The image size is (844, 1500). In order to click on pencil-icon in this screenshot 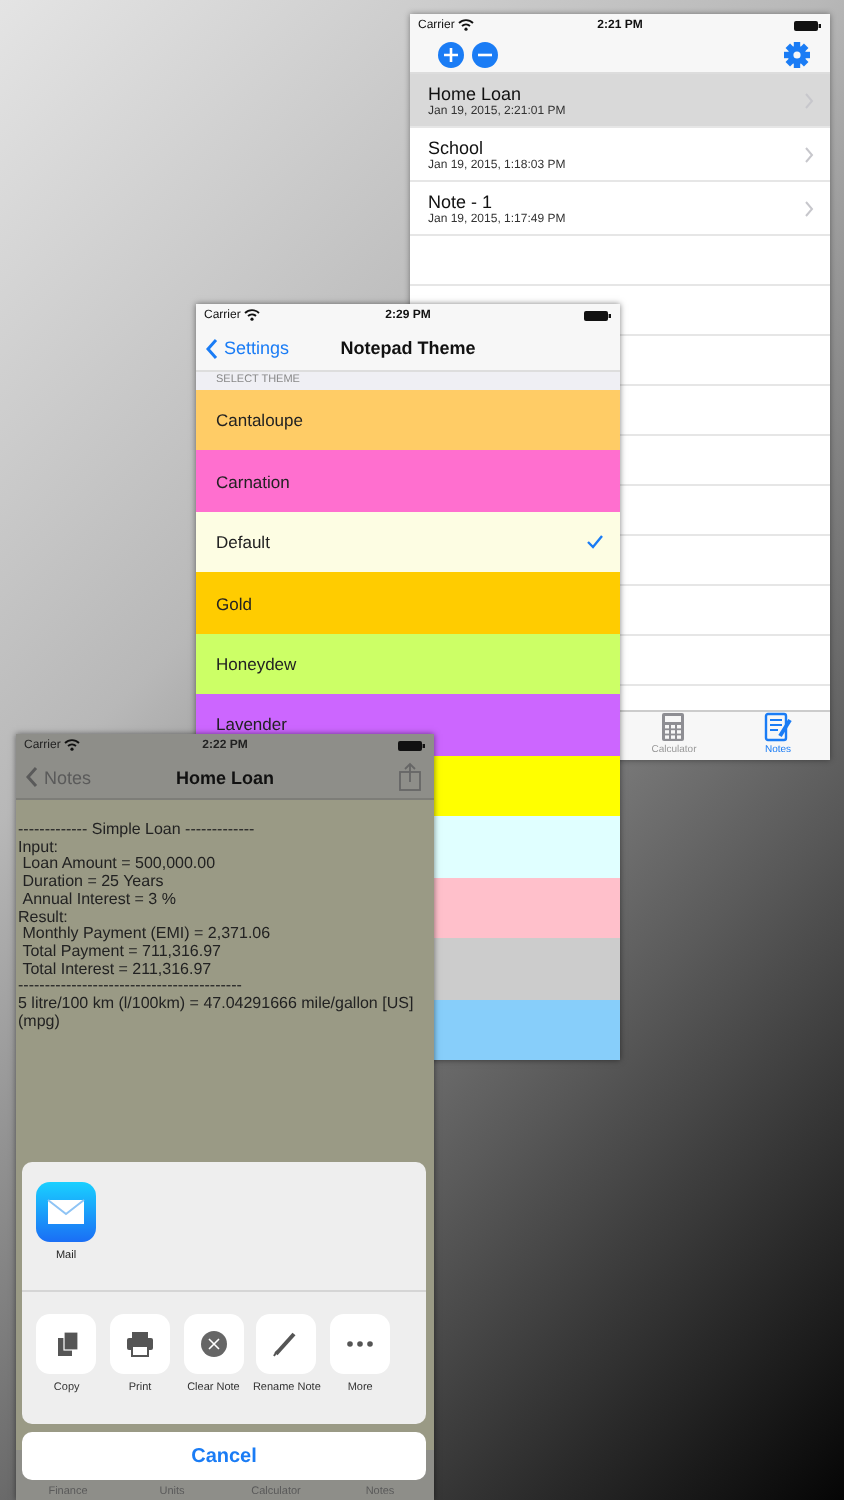, I will do `click(286, 1344)`.